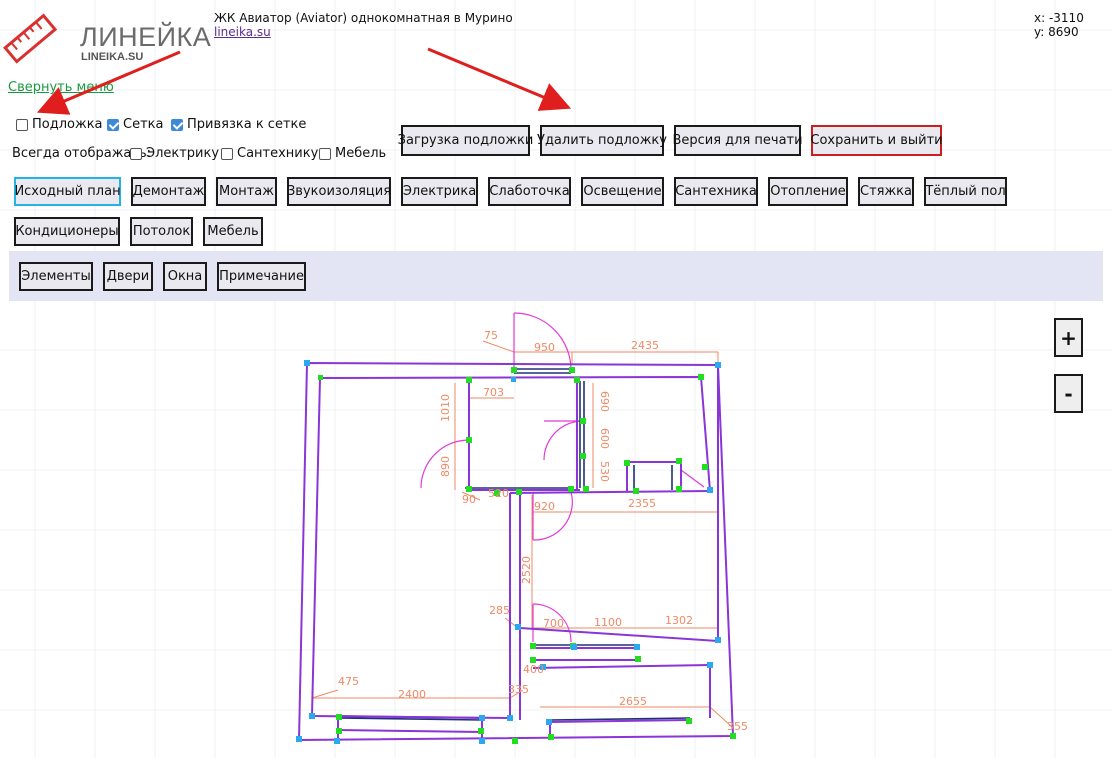  What do you see at coordinates (526, 570) in the screenshot?
I see `dim-label: 2520` at bounding box center [526, 570].